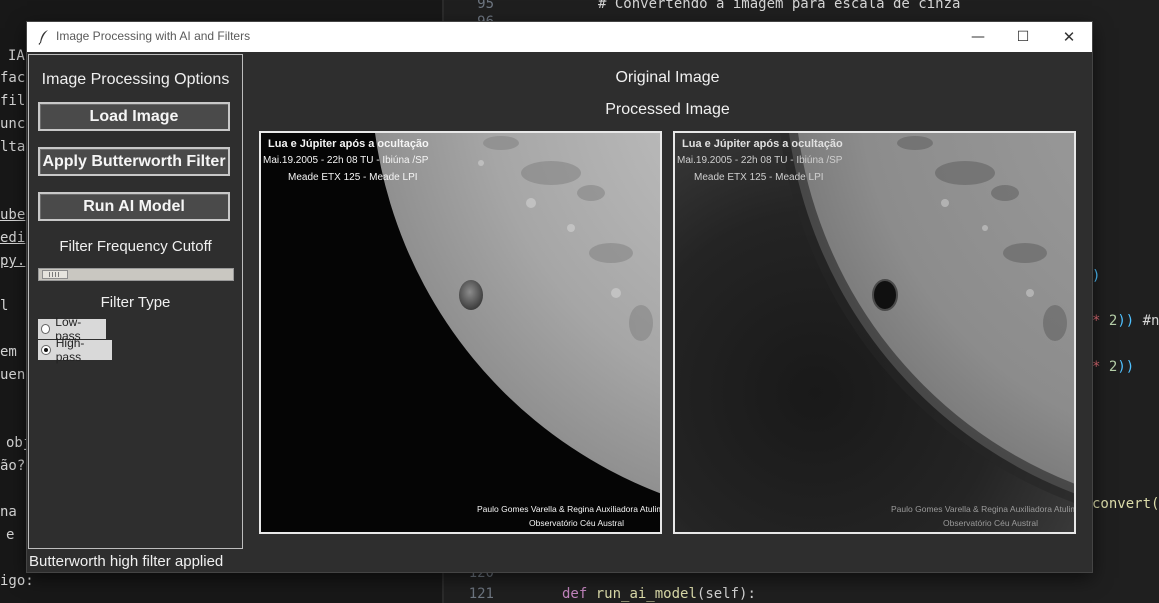 This screenshot has width=1159, height=603. I want to click on cutoff-slider, so click(136, 274).